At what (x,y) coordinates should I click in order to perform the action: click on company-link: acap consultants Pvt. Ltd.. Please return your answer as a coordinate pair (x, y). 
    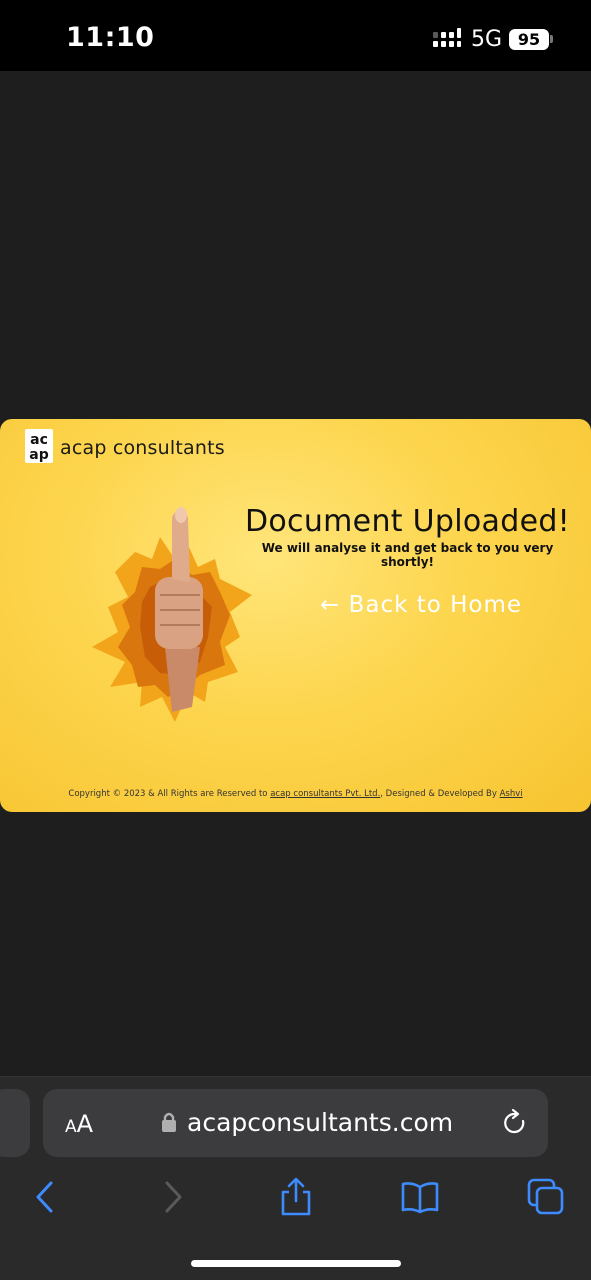
    Looking at the image, I should click on (325, 794).